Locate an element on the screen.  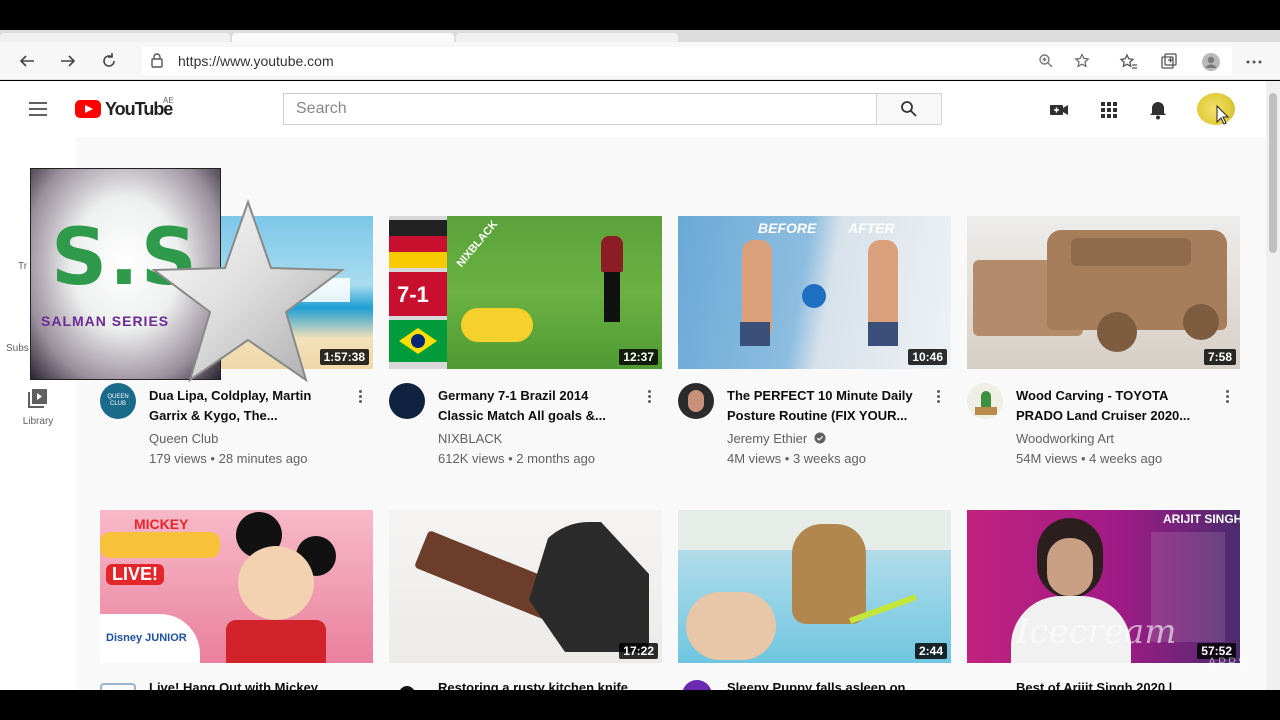
video-duration: 17:22 is located at coordinates (638, 651).